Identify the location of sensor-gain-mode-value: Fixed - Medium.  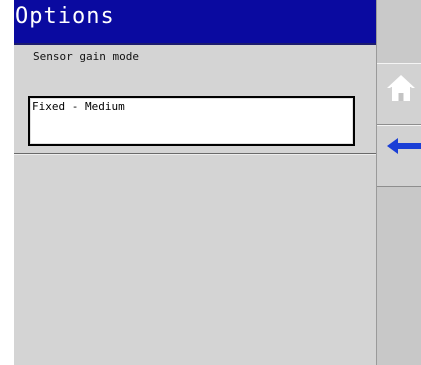
(78, 106).